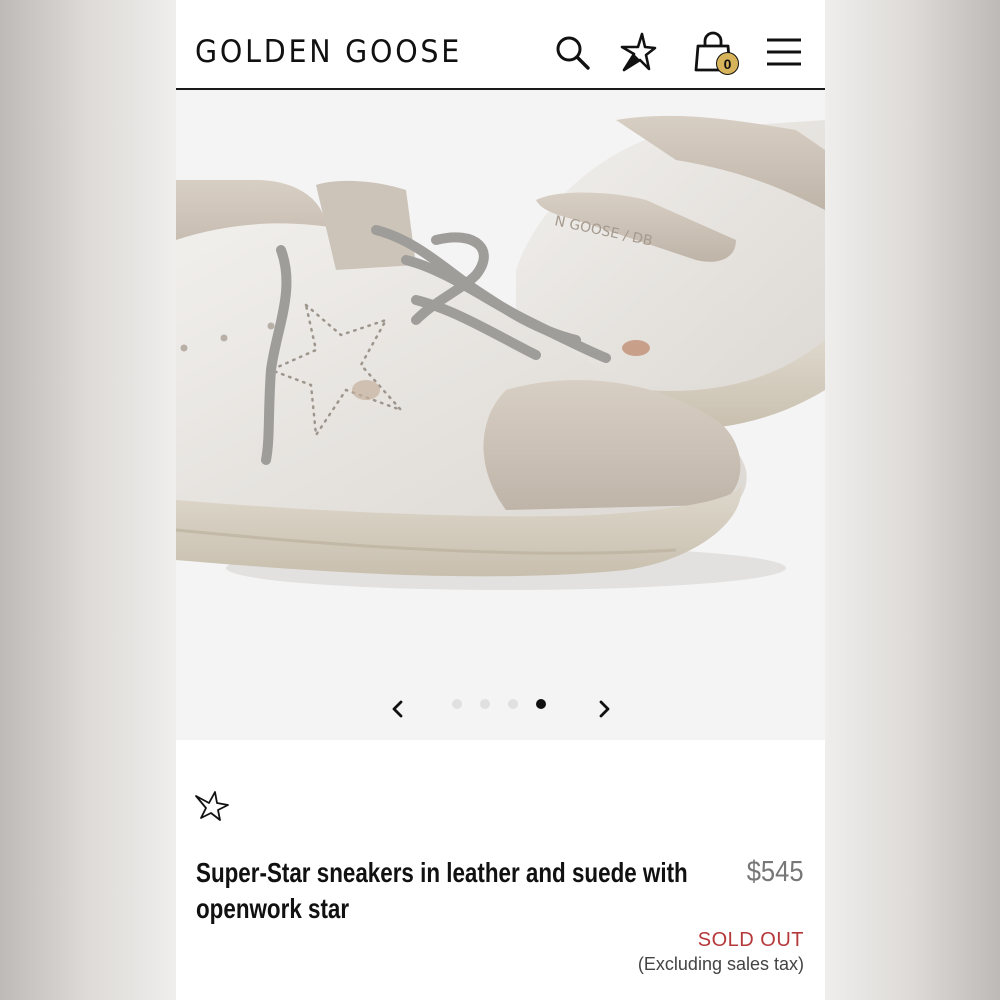 Image resolution: width=1000 pixels, height=1000 pixels. I want to click on tax-note: (Excluding sales tax), so click(720, 964).